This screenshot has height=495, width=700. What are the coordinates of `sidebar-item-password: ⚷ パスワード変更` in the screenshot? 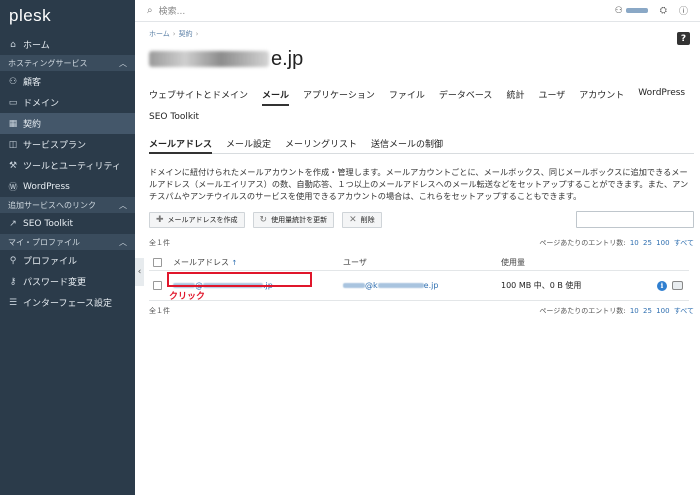 It's located at (67, 281).